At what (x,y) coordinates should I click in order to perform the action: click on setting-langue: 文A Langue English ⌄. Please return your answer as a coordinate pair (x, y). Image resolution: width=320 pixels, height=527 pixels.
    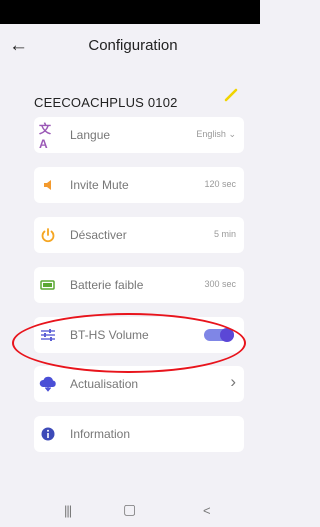
    Looking at the image, I should click on (139, 135).